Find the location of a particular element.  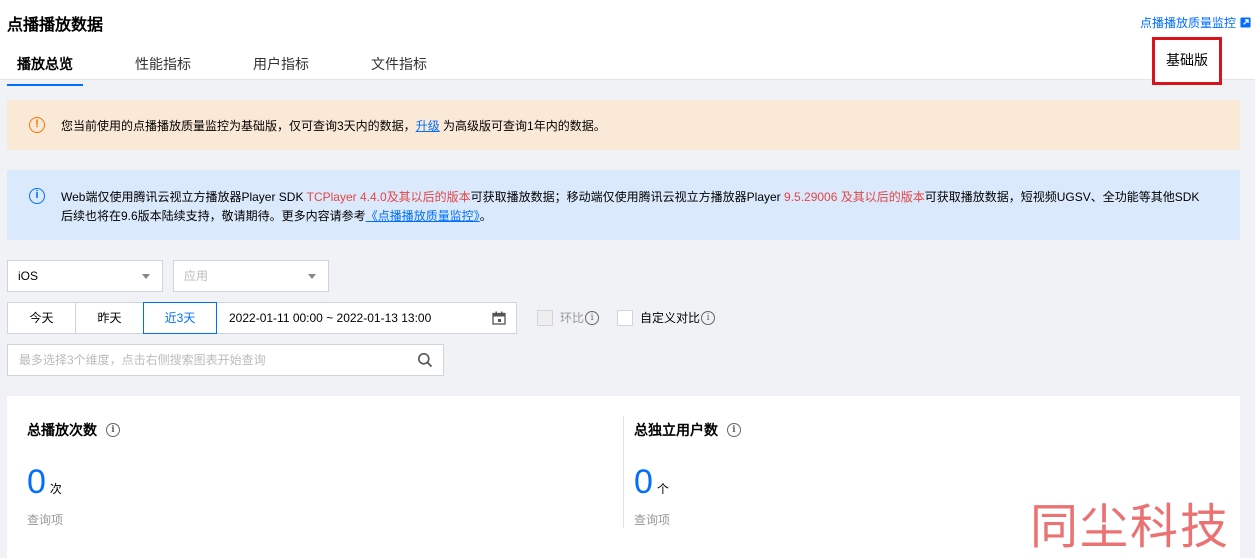

watermark: 同尘科技 is located at coordinates (1130, 527).